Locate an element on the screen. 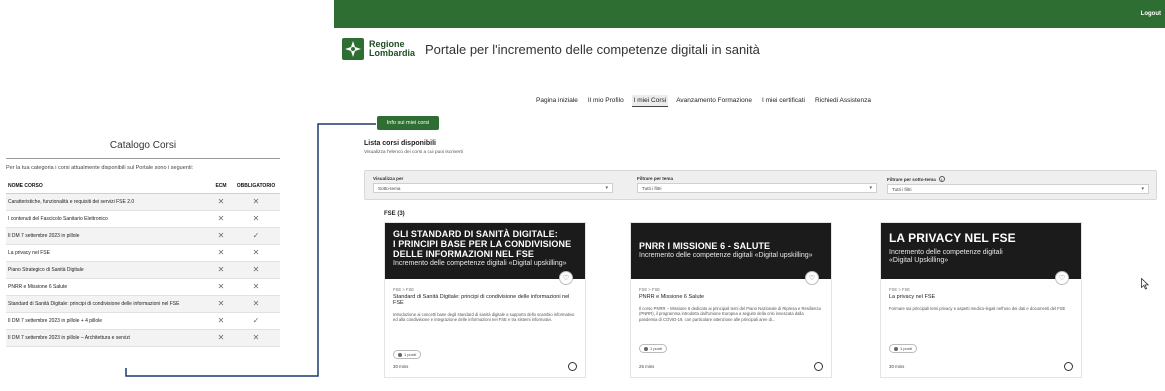 The height and width of the screenshot is (391, 1165). nav-item-avanzamento: Avanzamento Formazione is located at coordinates (714, 101).